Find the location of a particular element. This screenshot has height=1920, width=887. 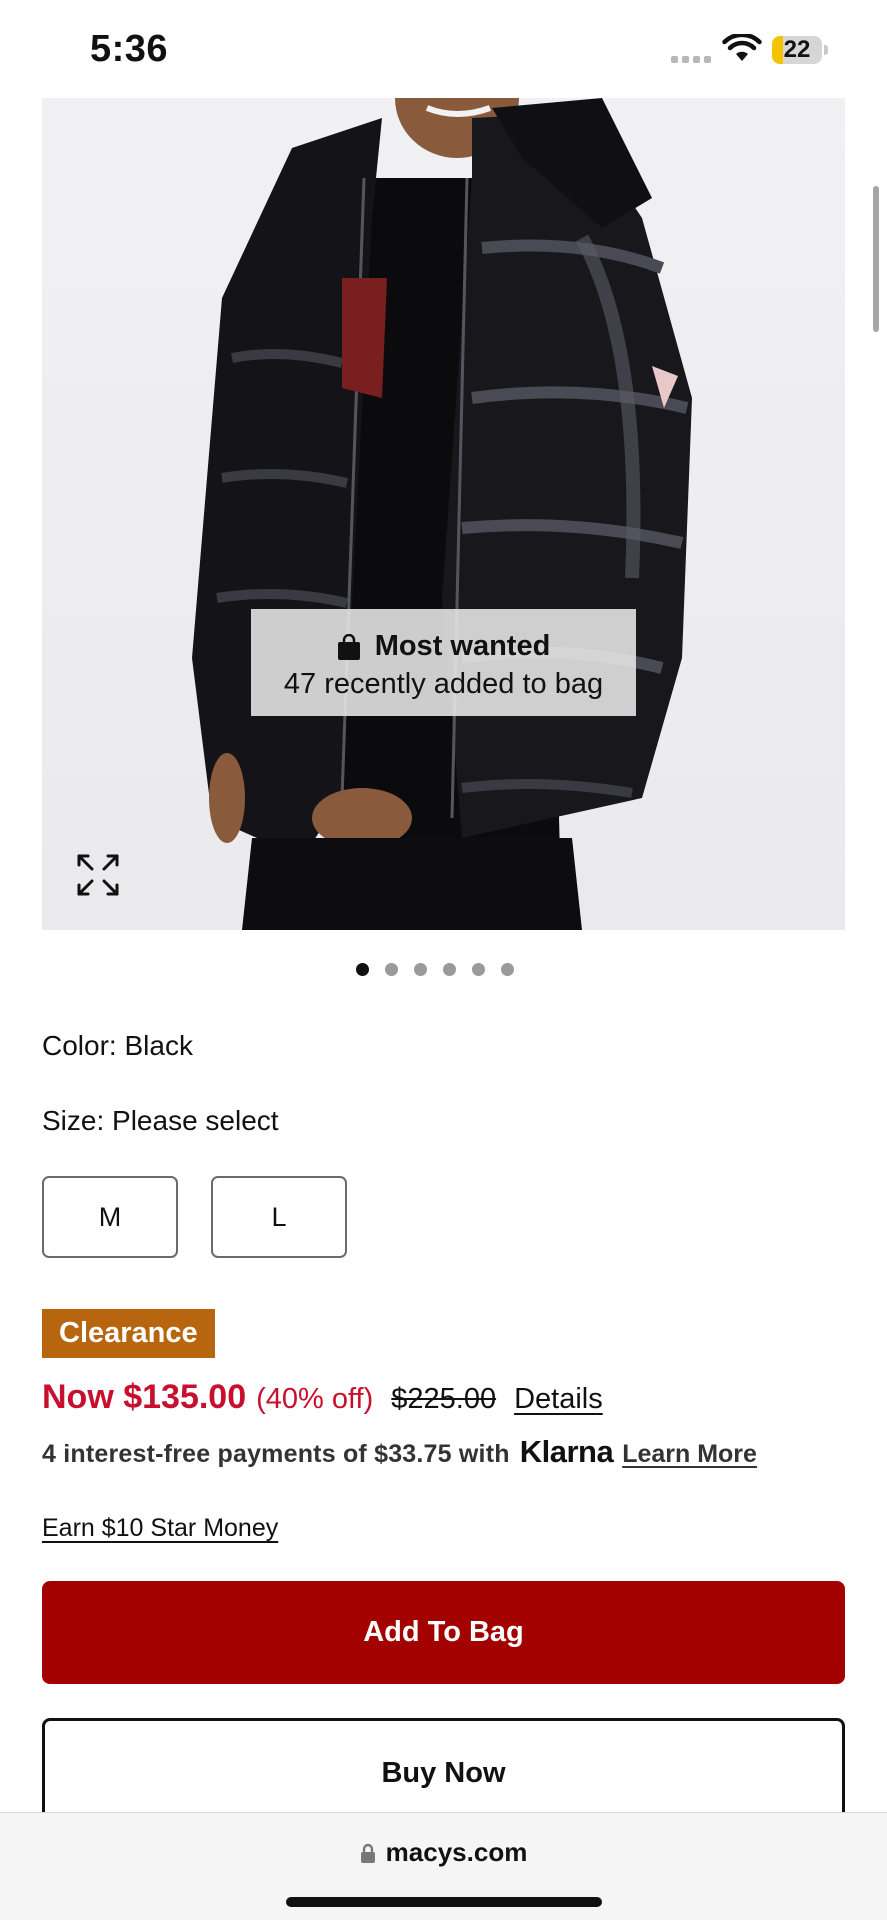

wifi-icon is located at coordinates (742, 47).